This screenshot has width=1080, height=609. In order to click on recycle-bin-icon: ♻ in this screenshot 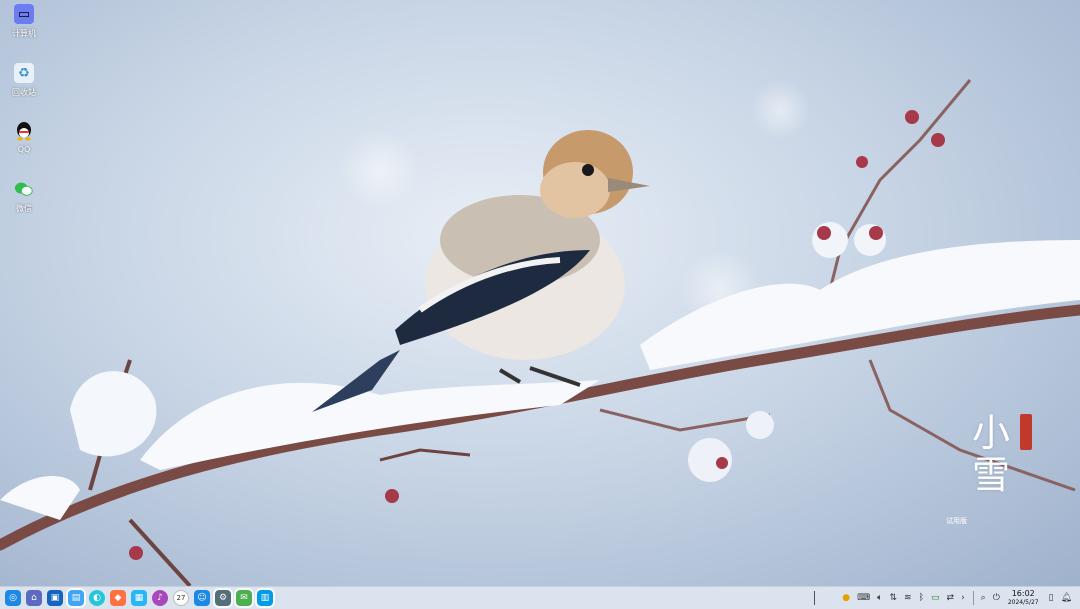, I will do `click(24, 73)`.